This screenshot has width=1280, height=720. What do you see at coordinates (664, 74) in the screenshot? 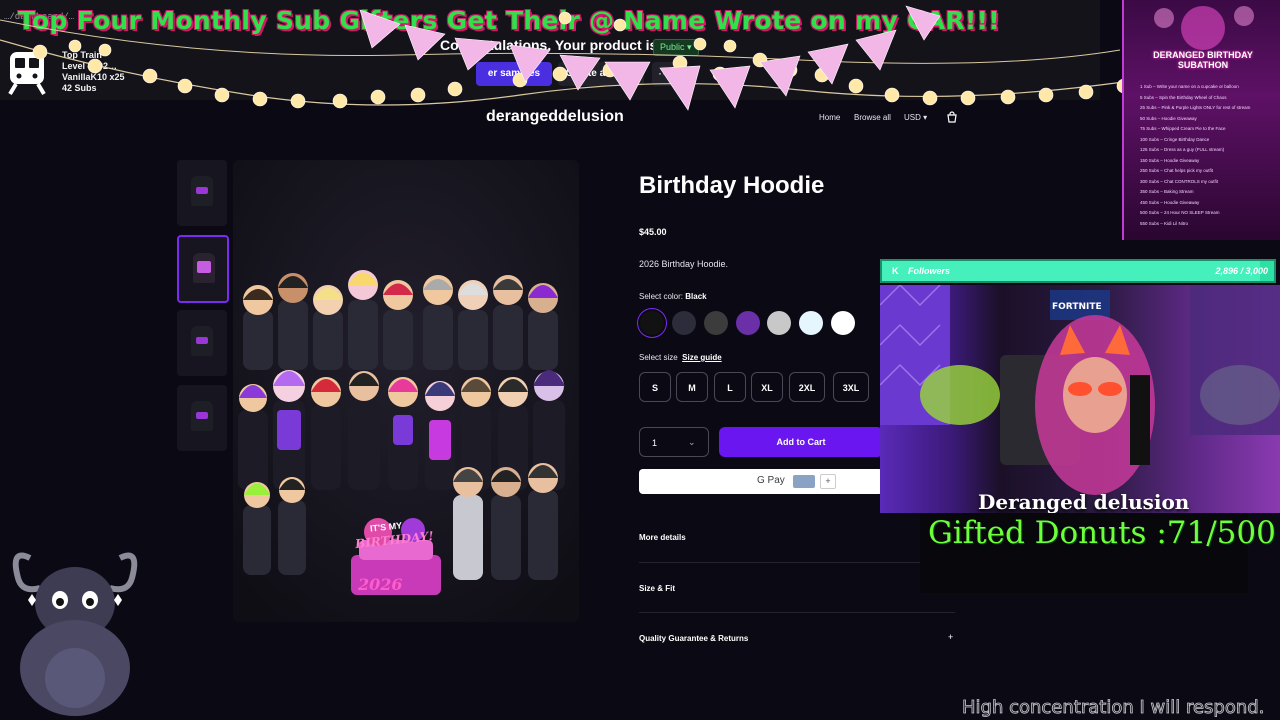
I see `more-options-button: ···` at bounding box center [664, 74].